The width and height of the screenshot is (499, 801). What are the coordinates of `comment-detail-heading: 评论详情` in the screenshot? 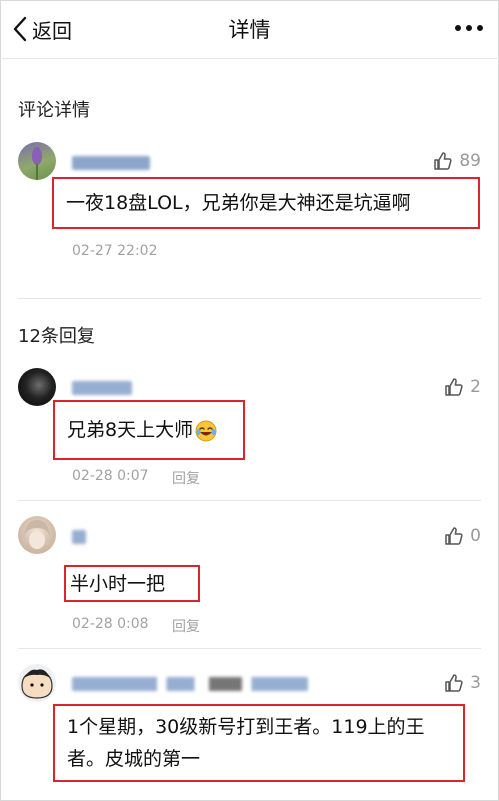 It's located at (54, 110).